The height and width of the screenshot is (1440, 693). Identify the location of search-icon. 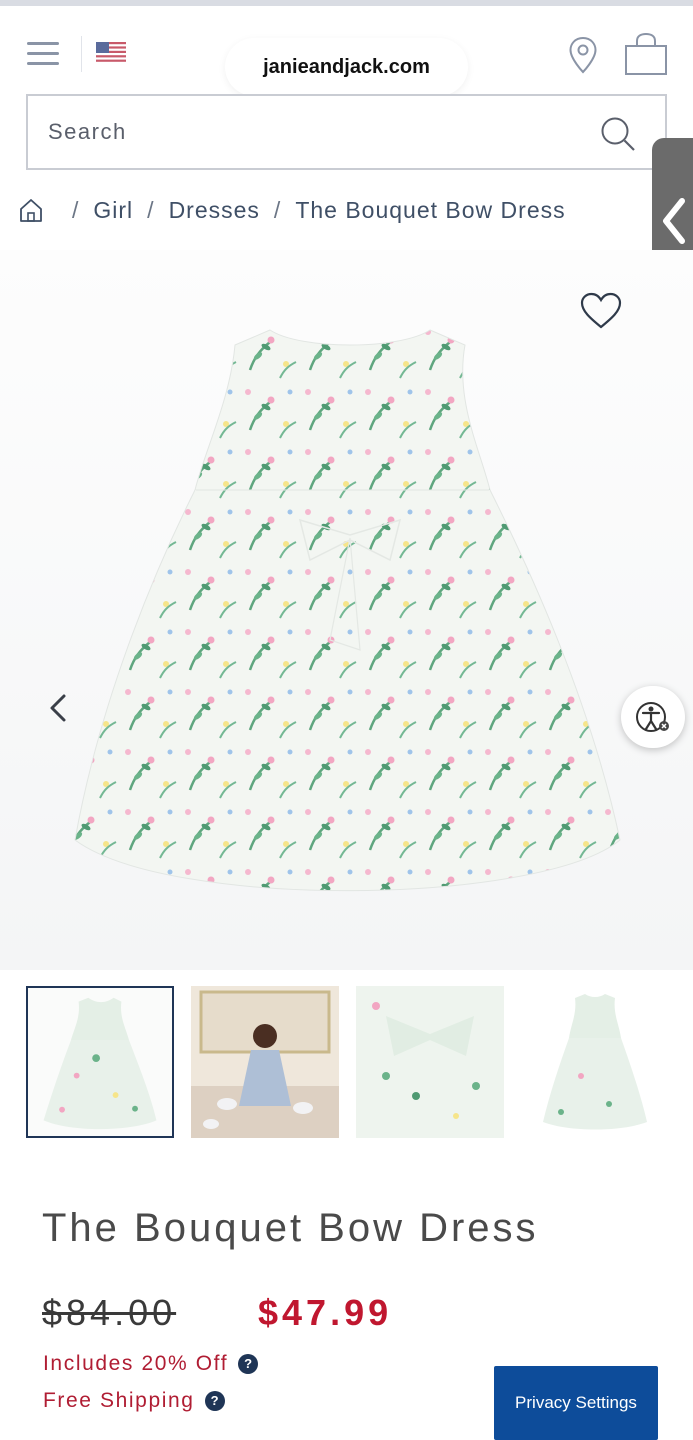
(618, 134).